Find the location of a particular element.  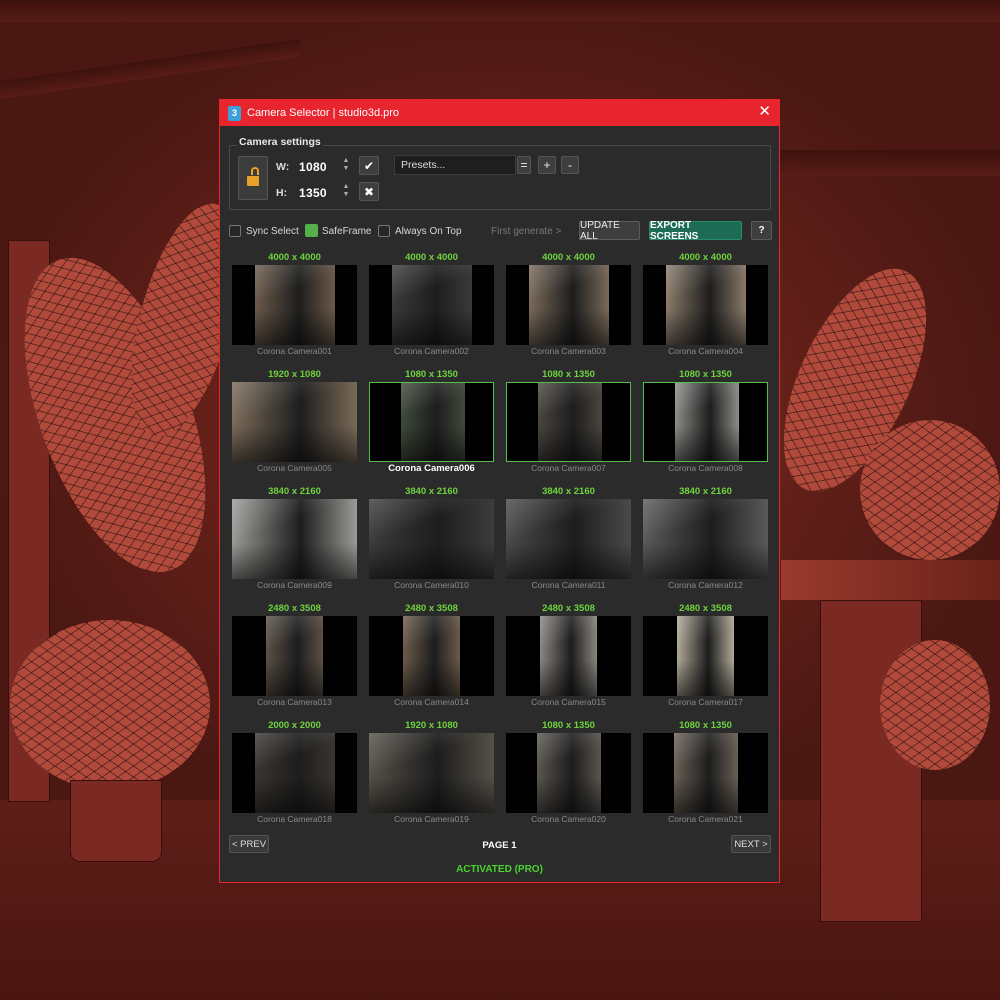

unlocked-padlock-icon is located at coordinates (253, 176).